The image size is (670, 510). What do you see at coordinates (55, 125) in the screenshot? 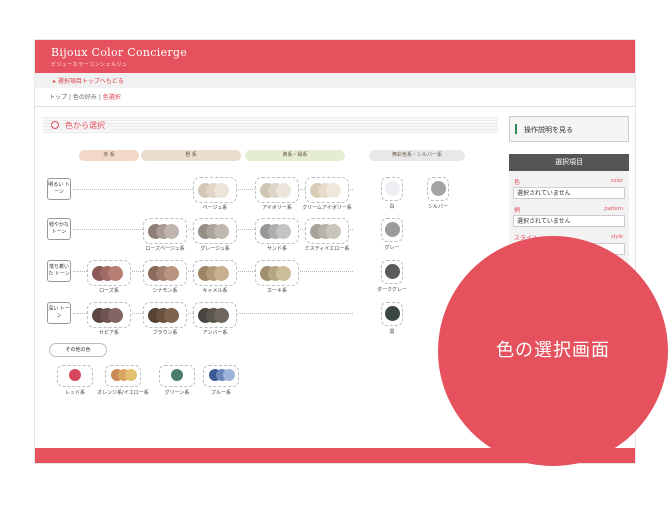
I see `circle-icon` at bounding box center [55, 125].